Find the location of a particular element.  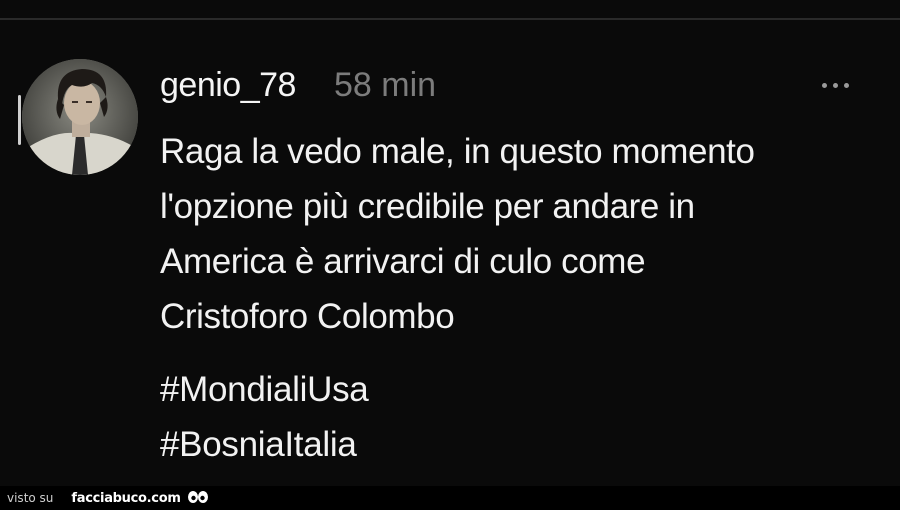

footer-label: visto su is located at coordinates (30, 498).